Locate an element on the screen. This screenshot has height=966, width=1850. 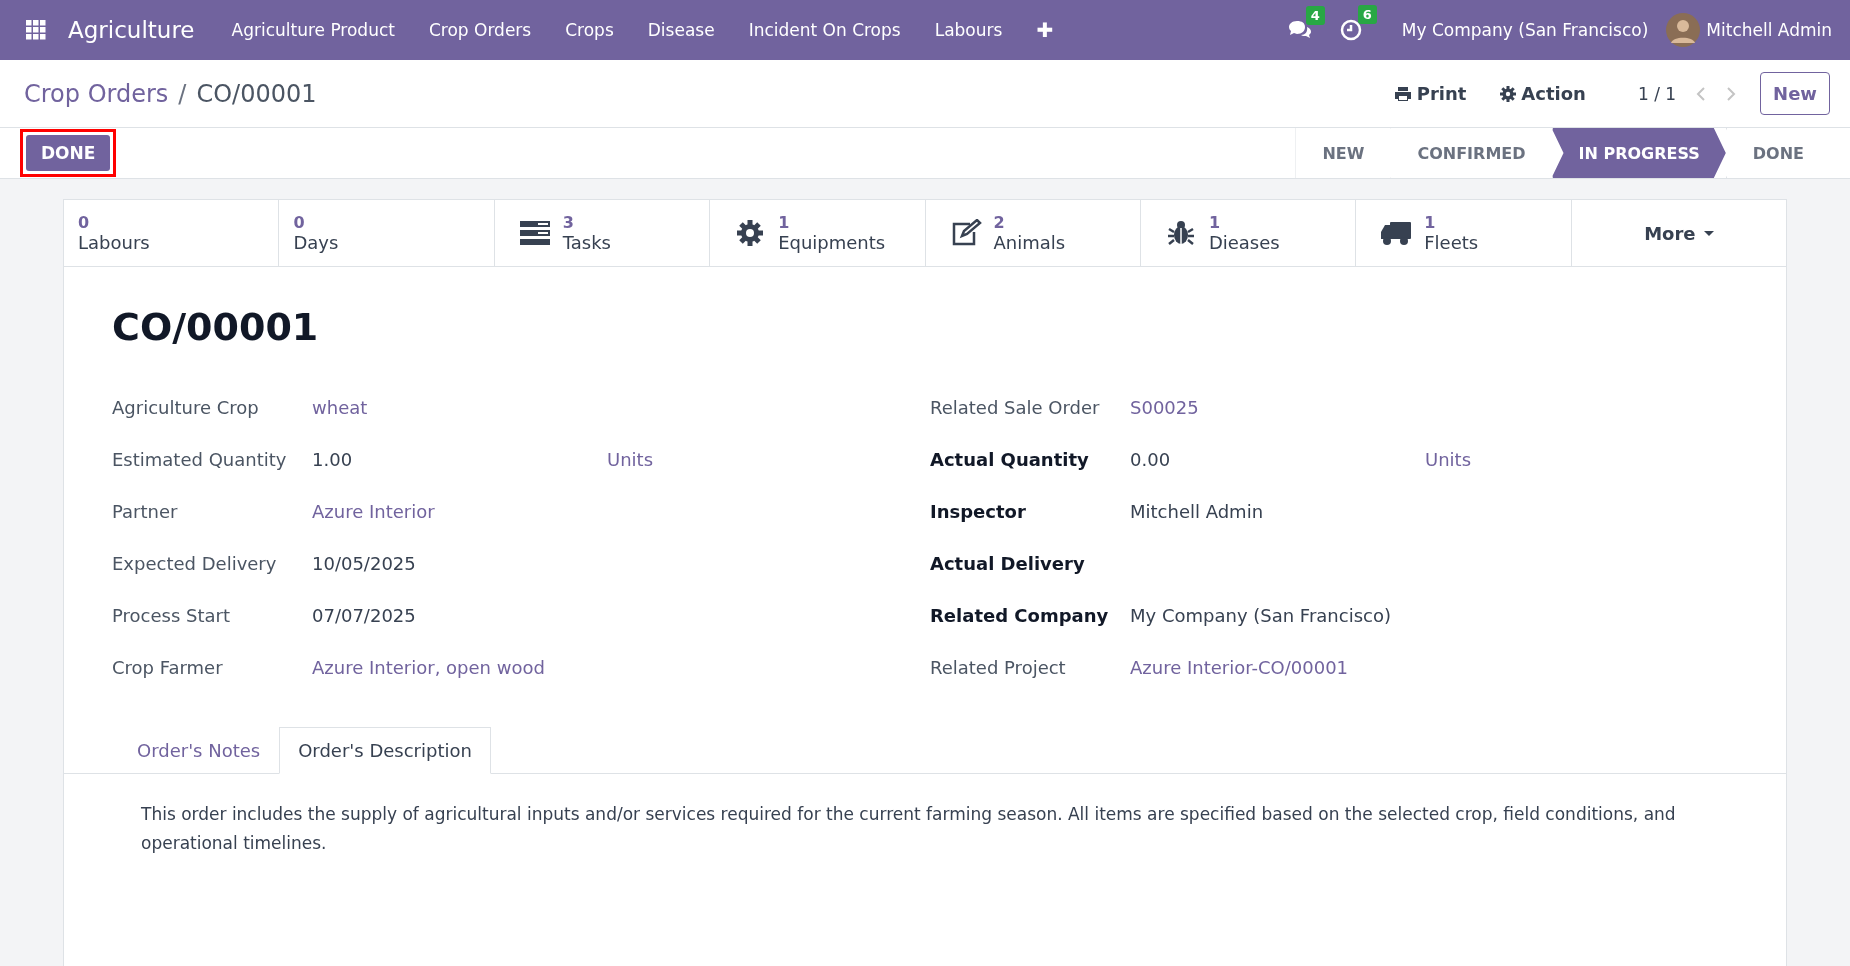
menu-item: Crops is located at coordinates (589, 30).